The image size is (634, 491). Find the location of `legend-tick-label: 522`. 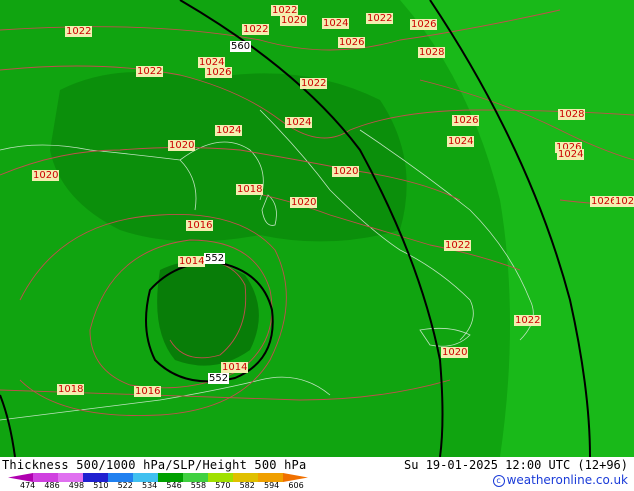

legend-tick-label: 522 is located at coordinates (125, 485).